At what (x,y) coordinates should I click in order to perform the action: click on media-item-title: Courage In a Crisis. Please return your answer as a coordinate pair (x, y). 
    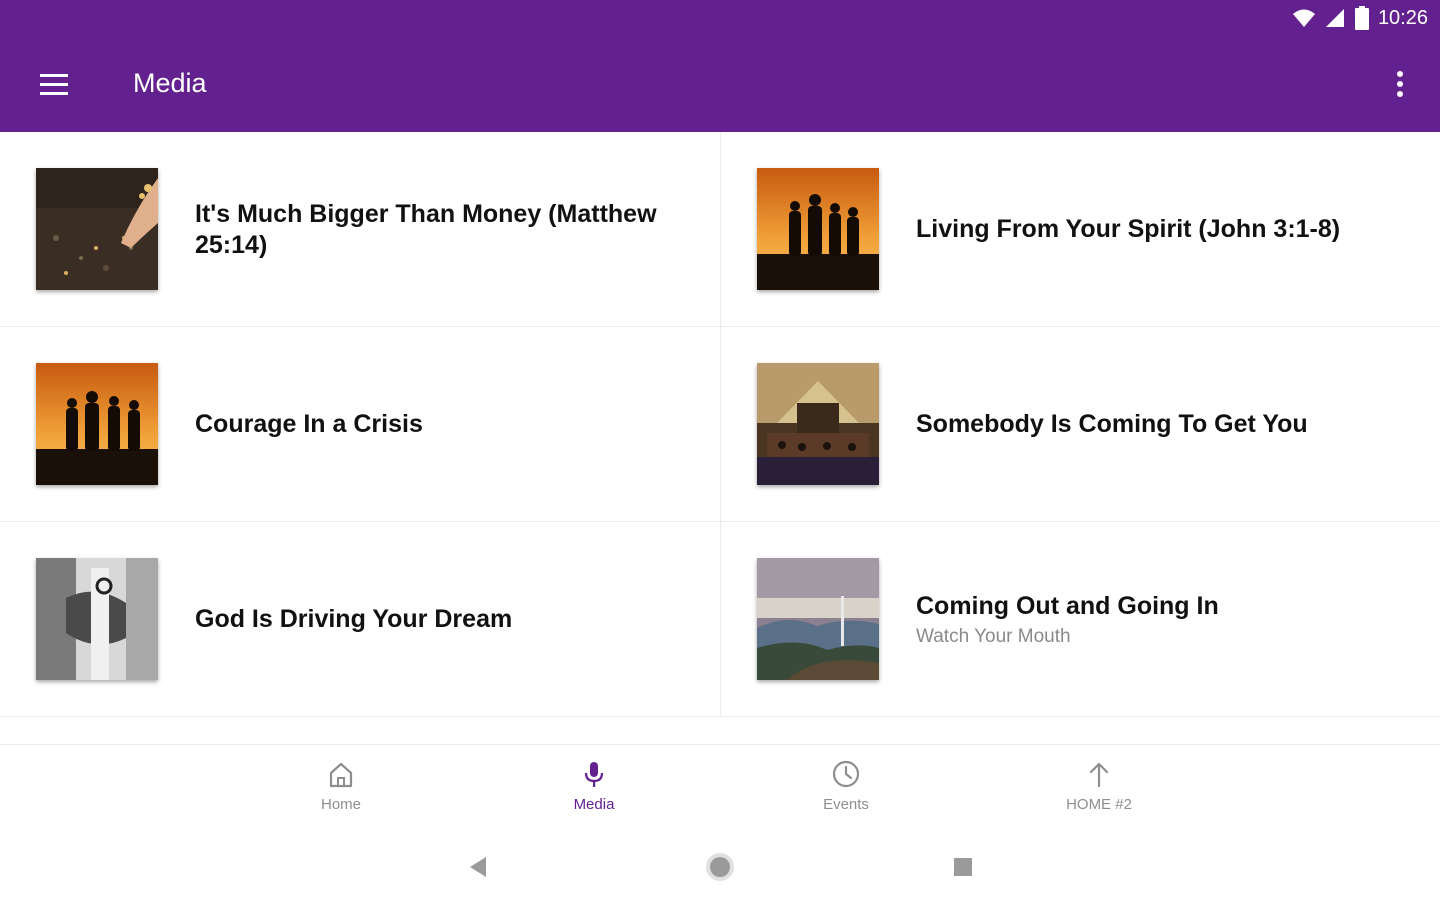
    Looking at the image, I should click on (309, 424).